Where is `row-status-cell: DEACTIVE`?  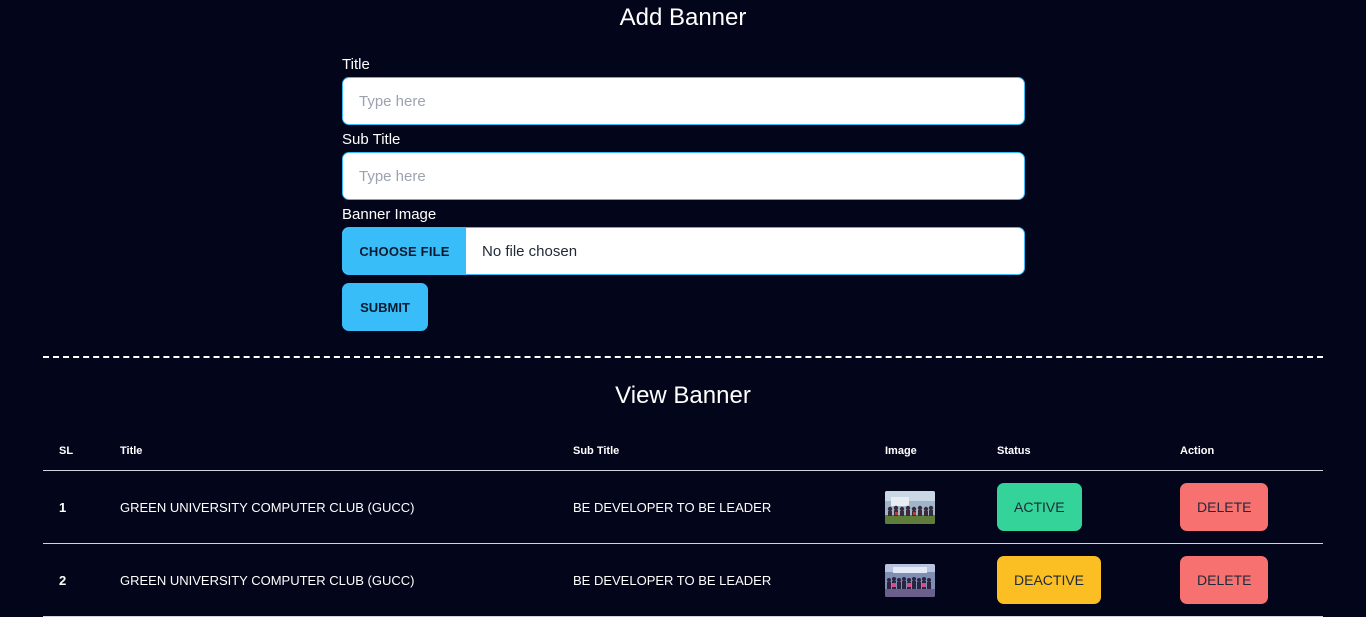
row-status-cell: DEACTIVE is located at coordinates (1049, 580).